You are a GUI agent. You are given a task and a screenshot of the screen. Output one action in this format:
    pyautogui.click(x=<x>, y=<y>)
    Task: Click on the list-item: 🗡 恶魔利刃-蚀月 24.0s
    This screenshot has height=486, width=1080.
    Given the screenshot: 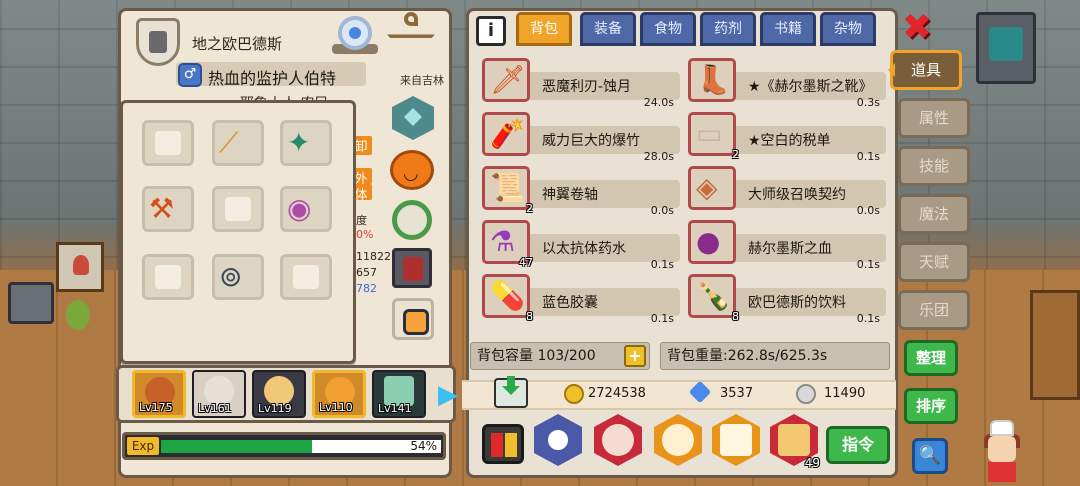 What is the action you would take?
    pyautogui.click(x=579, y=82)
    